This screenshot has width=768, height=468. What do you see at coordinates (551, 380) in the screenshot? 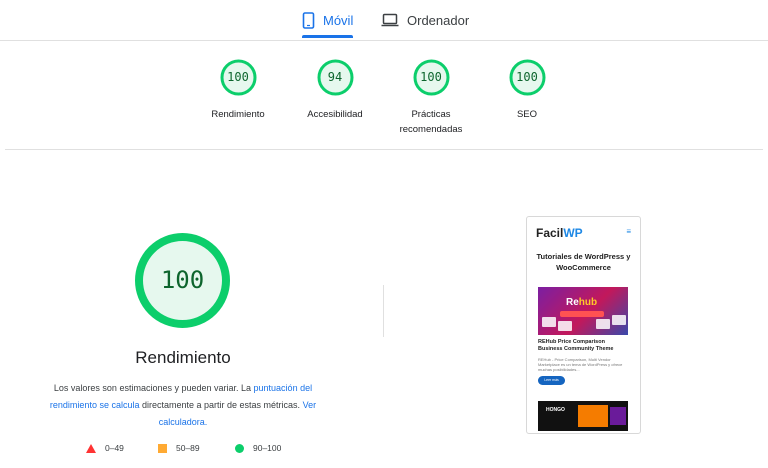
I see `read-more-button: Leer más` at bounding box center [551, 380].